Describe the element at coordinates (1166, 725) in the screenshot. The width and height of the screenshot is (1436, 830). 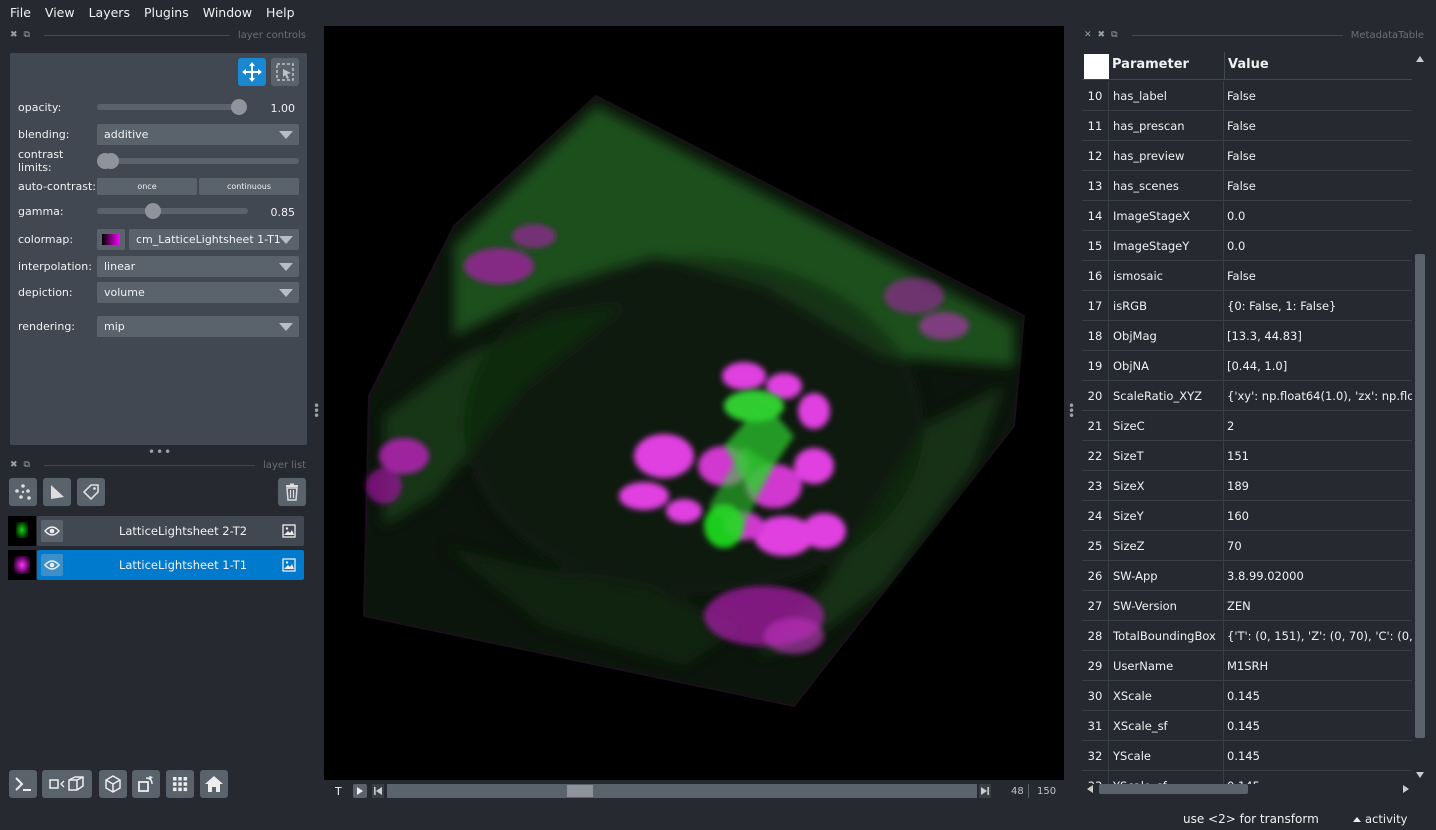
I see `row-parameter: XScale_sf` at that location.